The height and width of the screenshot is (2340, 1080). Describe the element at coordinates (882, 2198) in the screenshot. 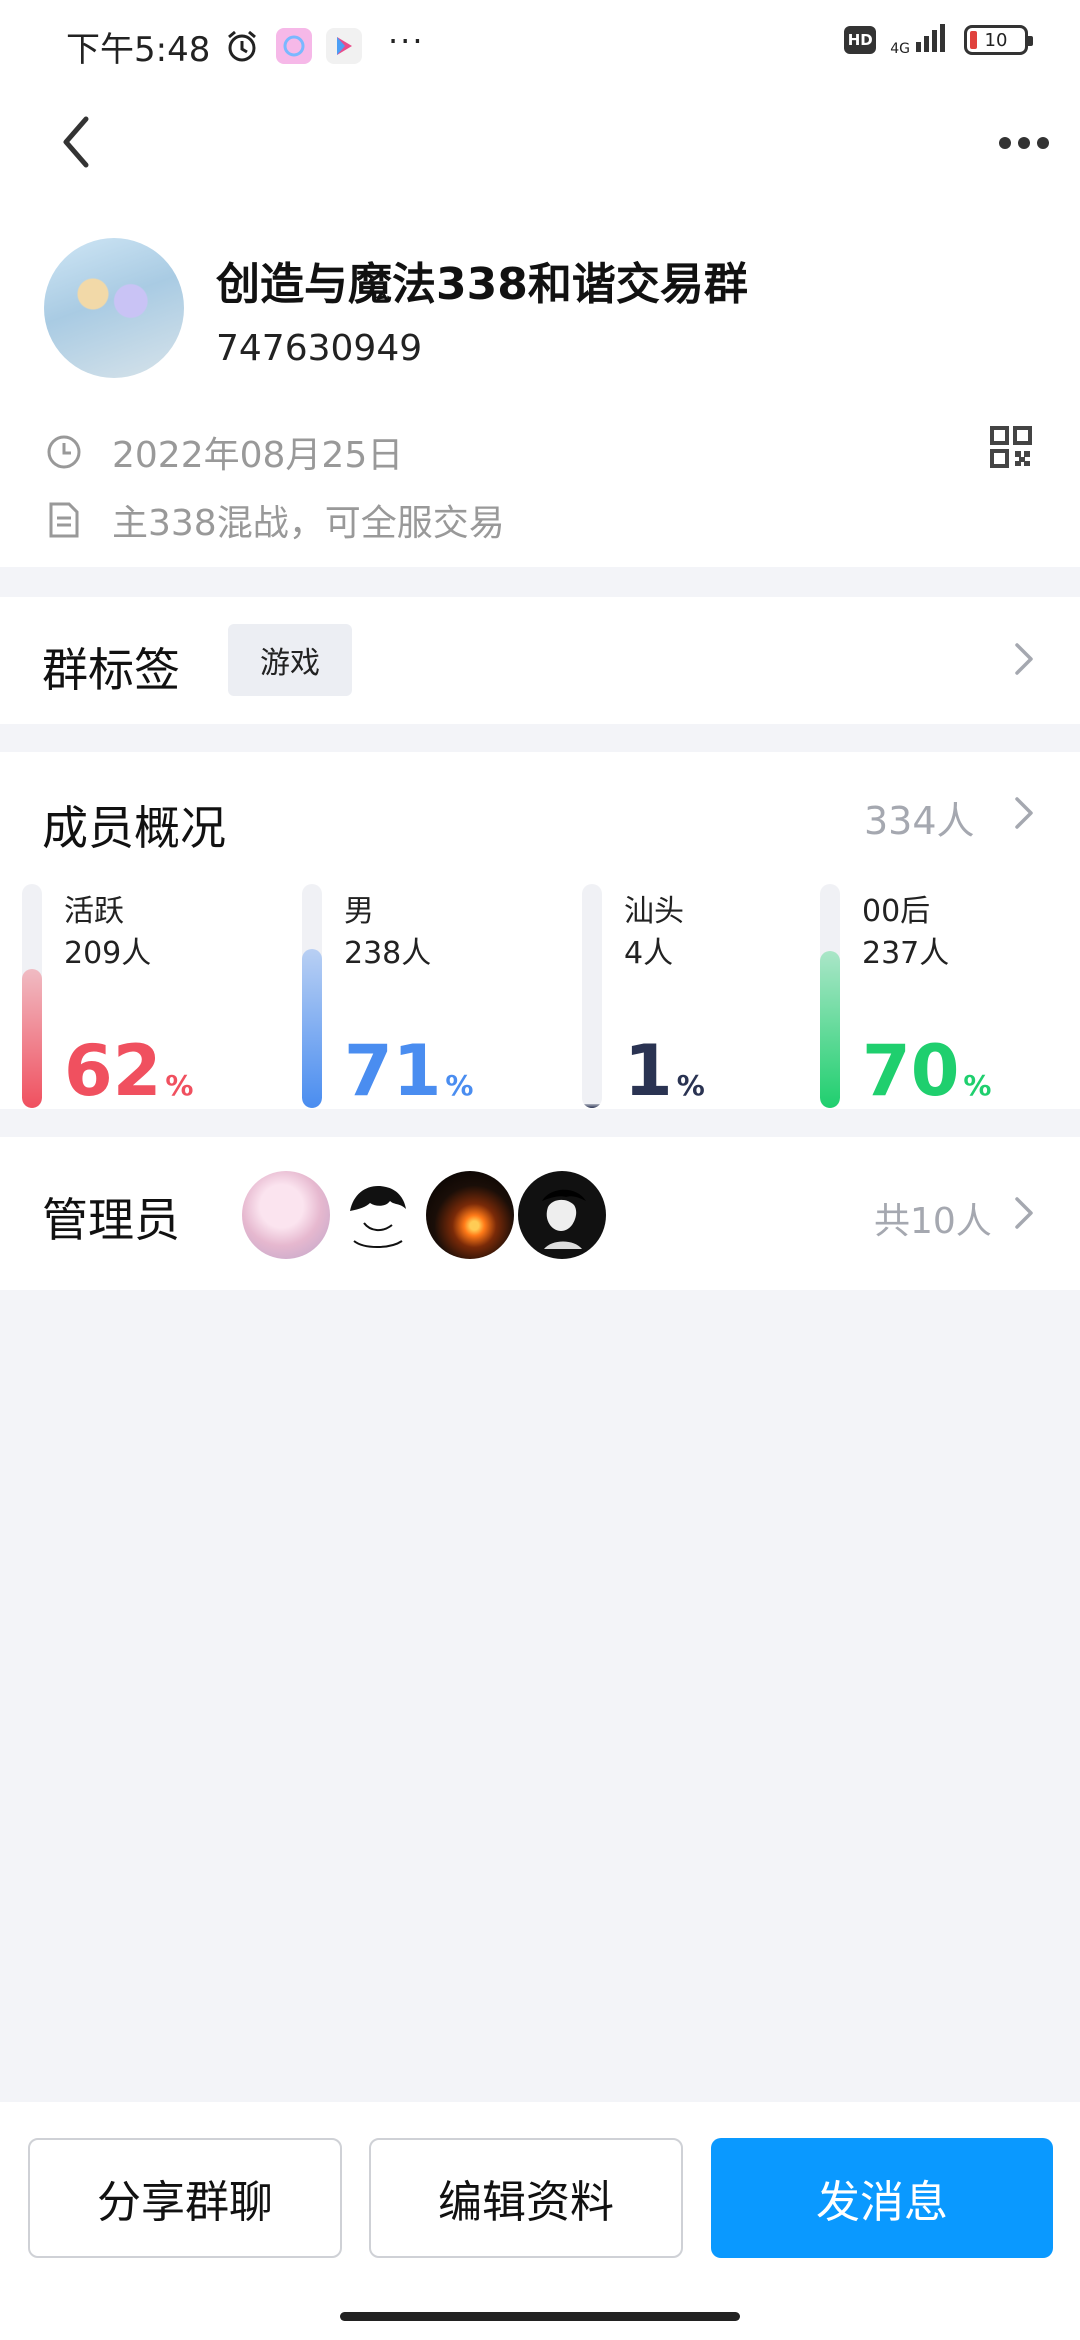

I see `send-message-button: 发消息` at that location.